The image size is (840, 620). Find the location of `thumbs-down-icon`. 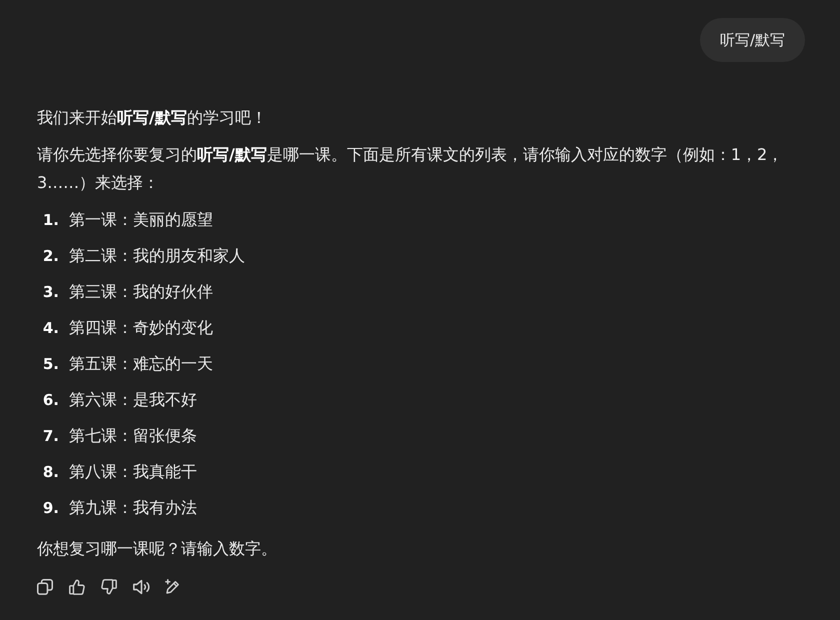

thumbs-down-icon is located at coordinates (109, 587).